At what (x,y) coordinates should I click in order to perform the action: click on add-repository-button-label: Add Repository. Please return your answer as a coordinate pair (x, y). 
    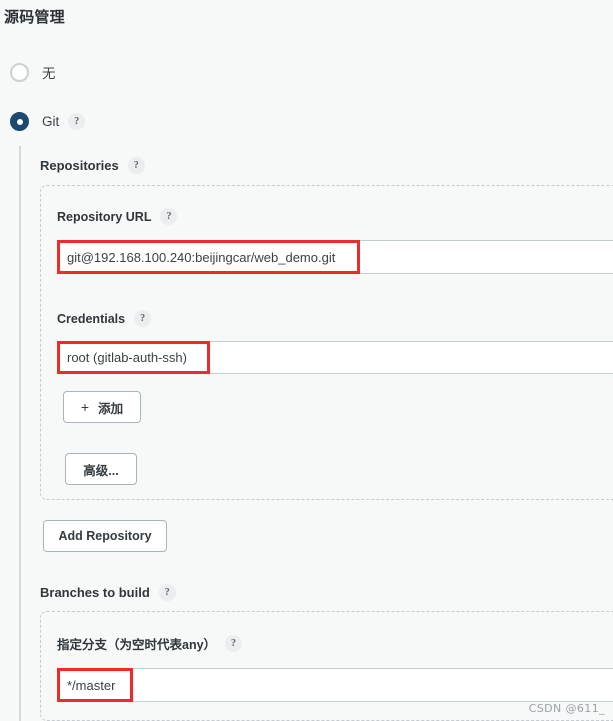
    Looking at the image, I should click on (105, 536).